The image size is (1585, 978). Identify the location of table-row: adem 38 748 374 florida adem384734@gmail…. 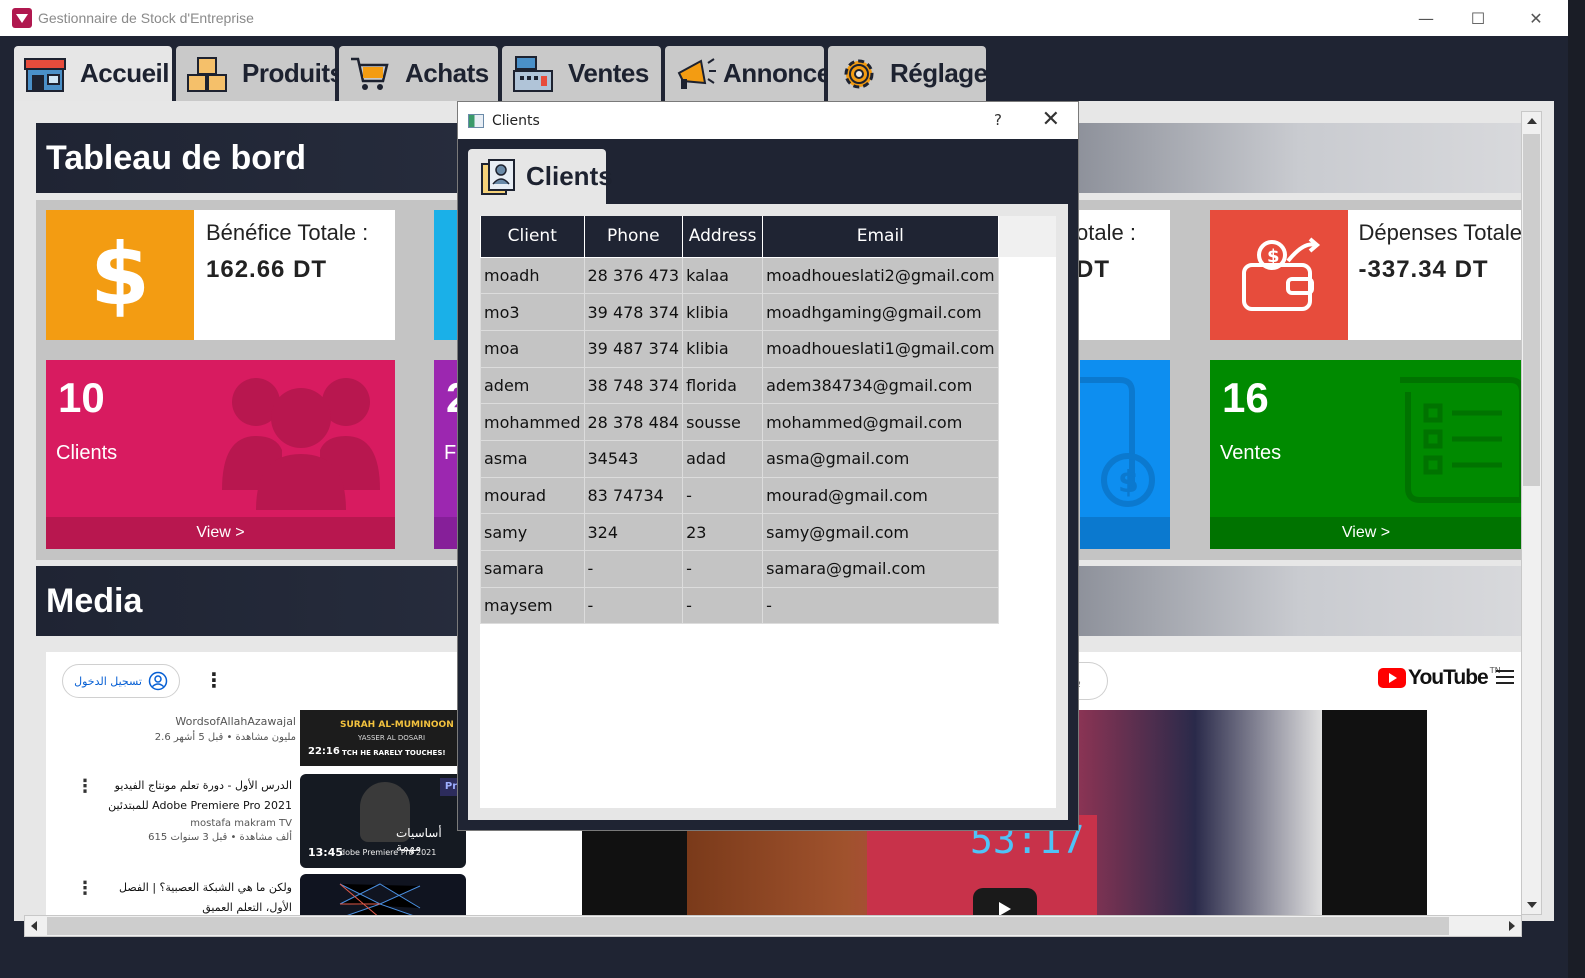
(739, 385).